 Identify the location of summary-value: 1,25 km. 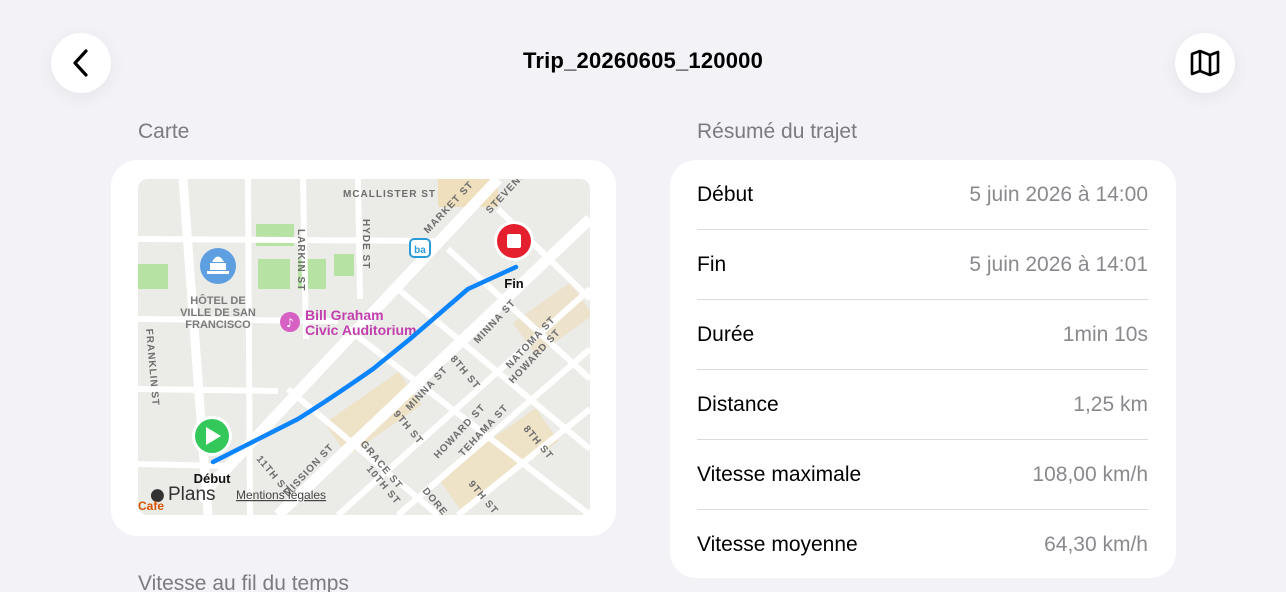
(1110, 404).